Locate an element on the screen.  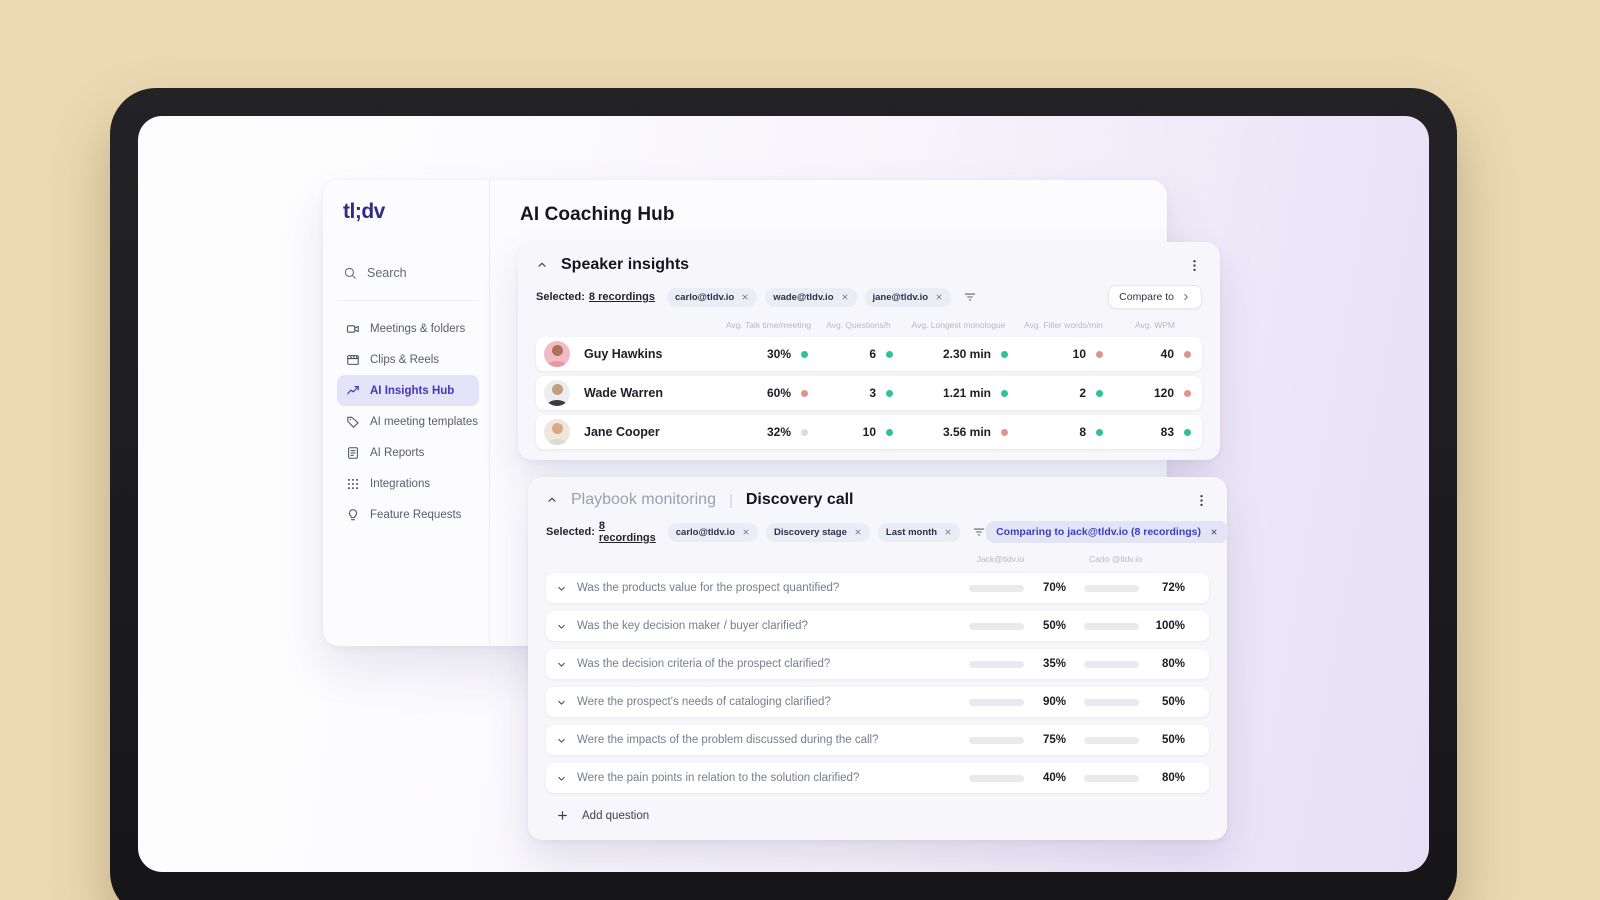
metric-cell: 2 is located at coordinates (1071, 393).